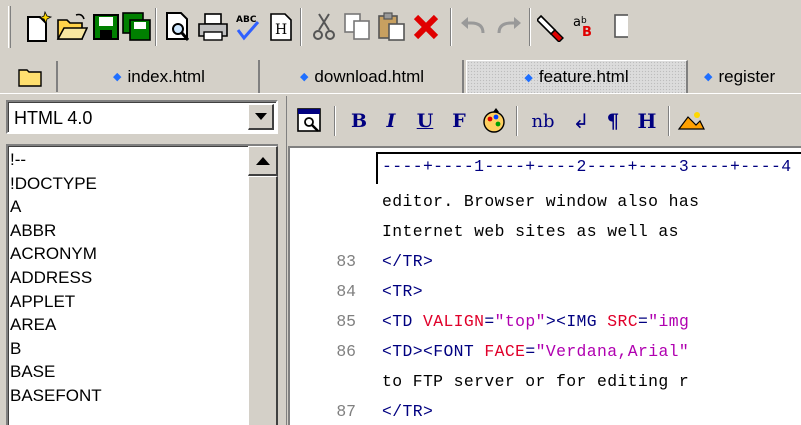  Describe the element at coordinates (745, 76) in the screenshot. I see `tab-register: ◆ register` at that location.